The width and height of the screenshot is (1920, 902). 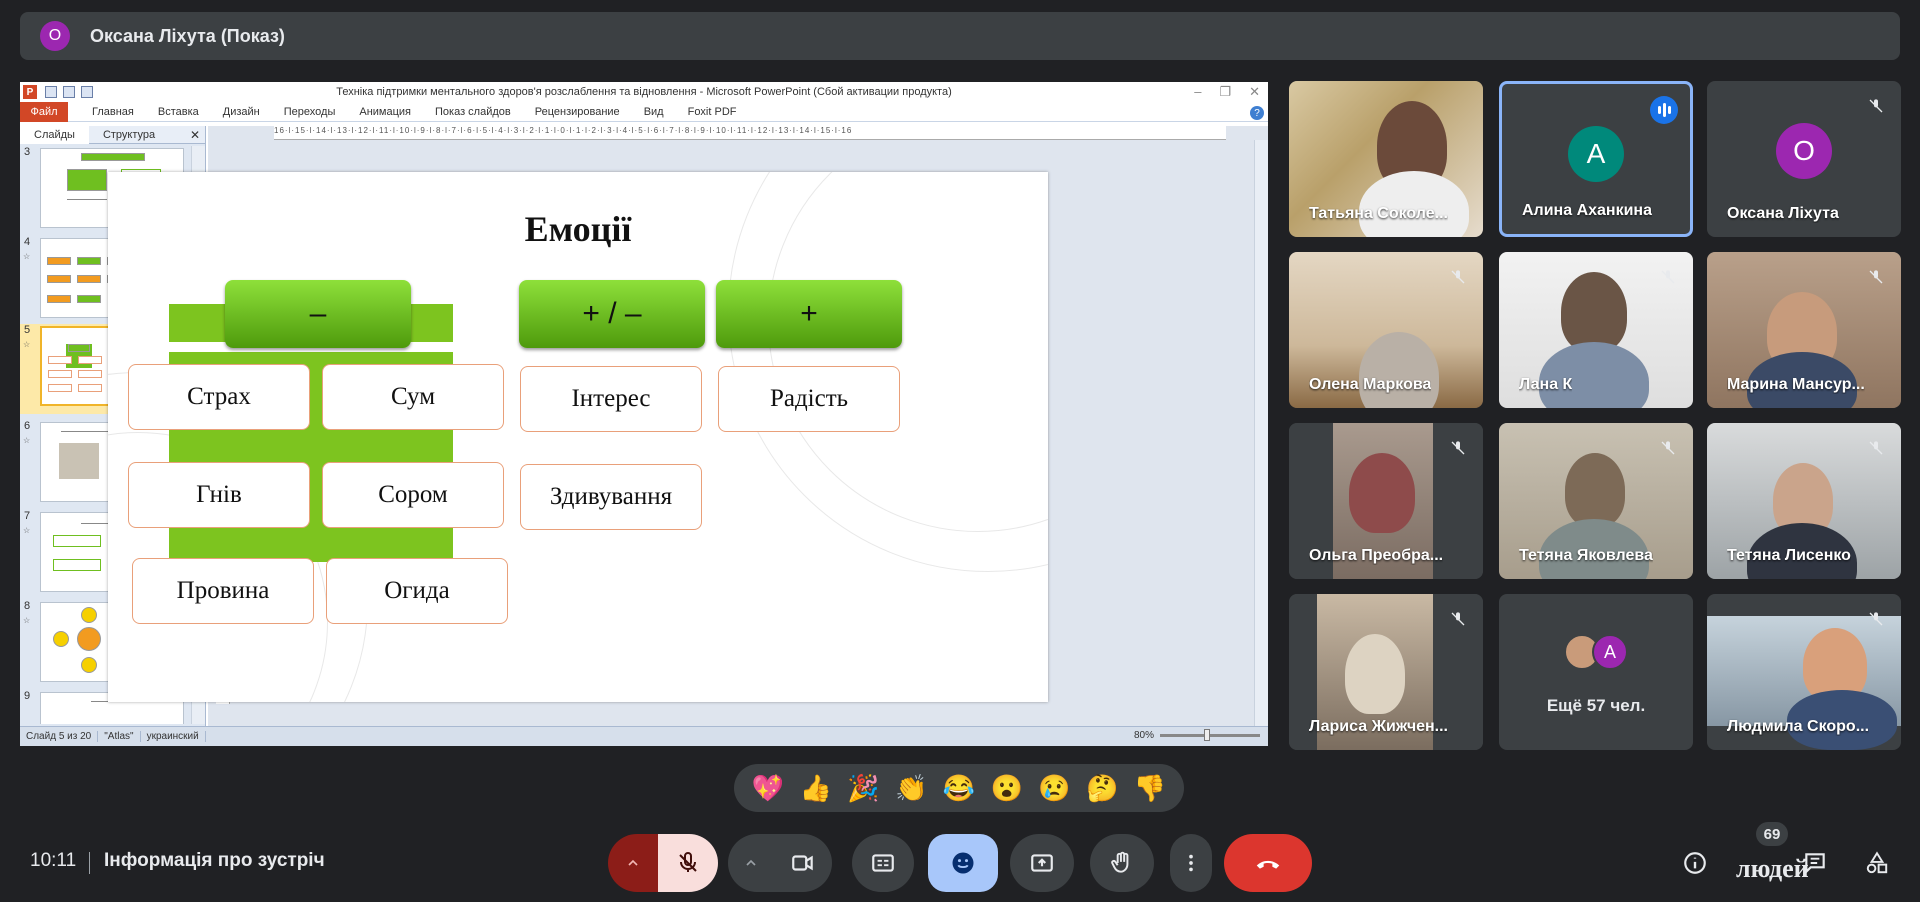 I want to click on more-participants-avatars: A, so click(x=1596, y=652).